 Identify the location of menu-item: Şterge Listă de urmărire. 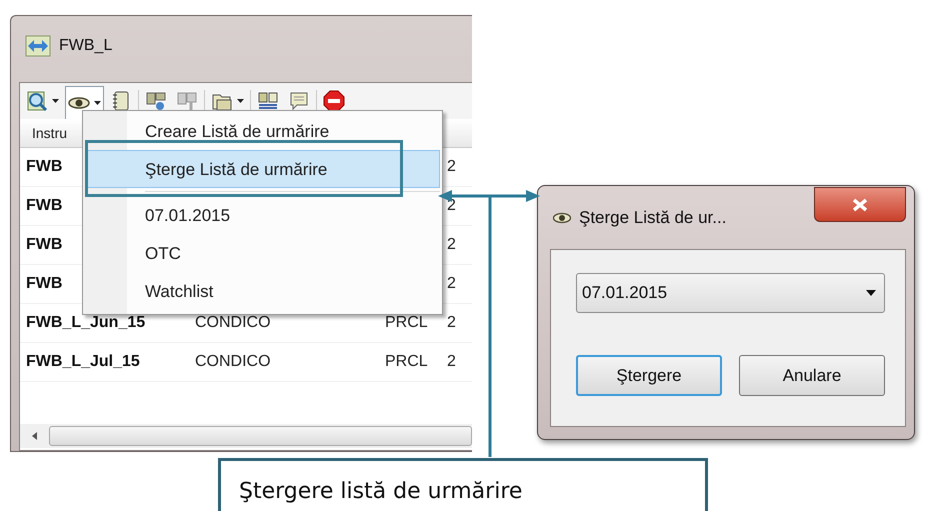
(262, 169).